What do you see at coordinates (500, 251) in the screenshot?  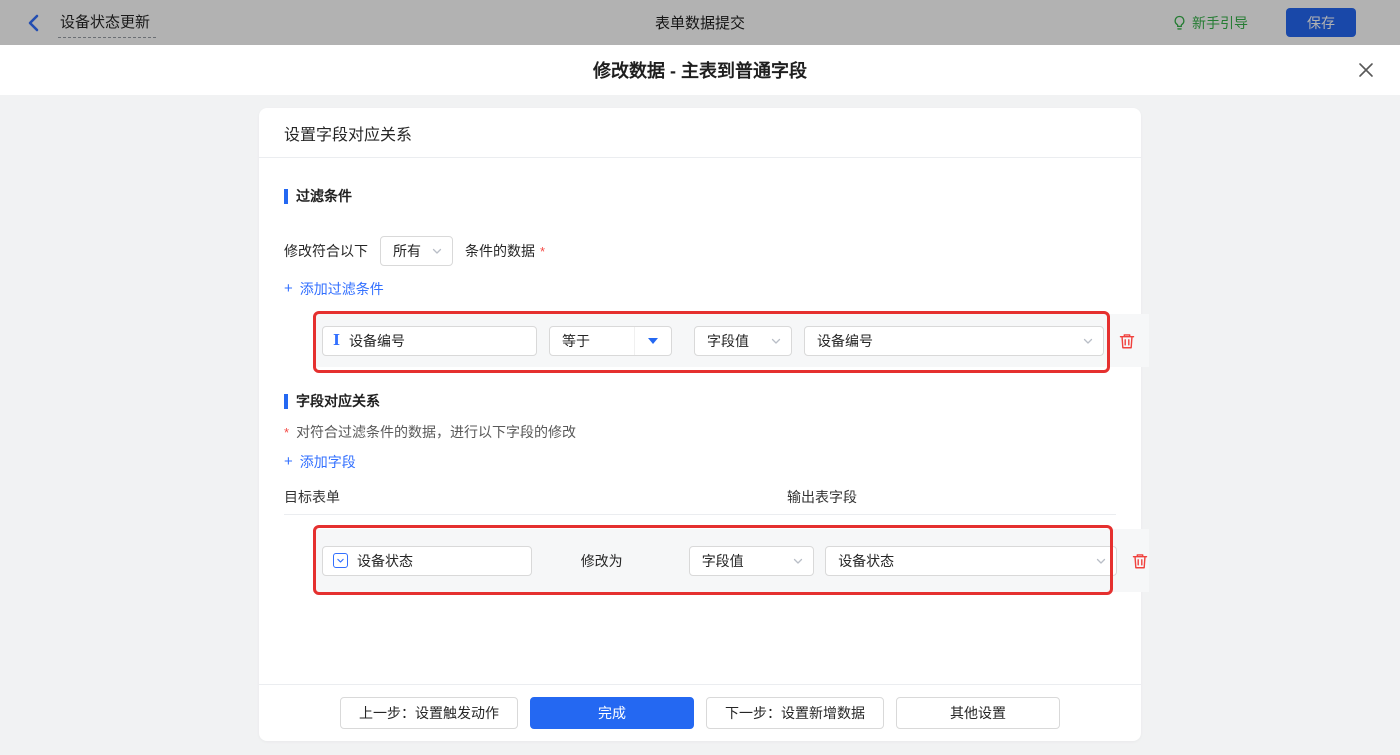 I see `match-suffix-label: 条件的数据` at bounding box center [500, 251].